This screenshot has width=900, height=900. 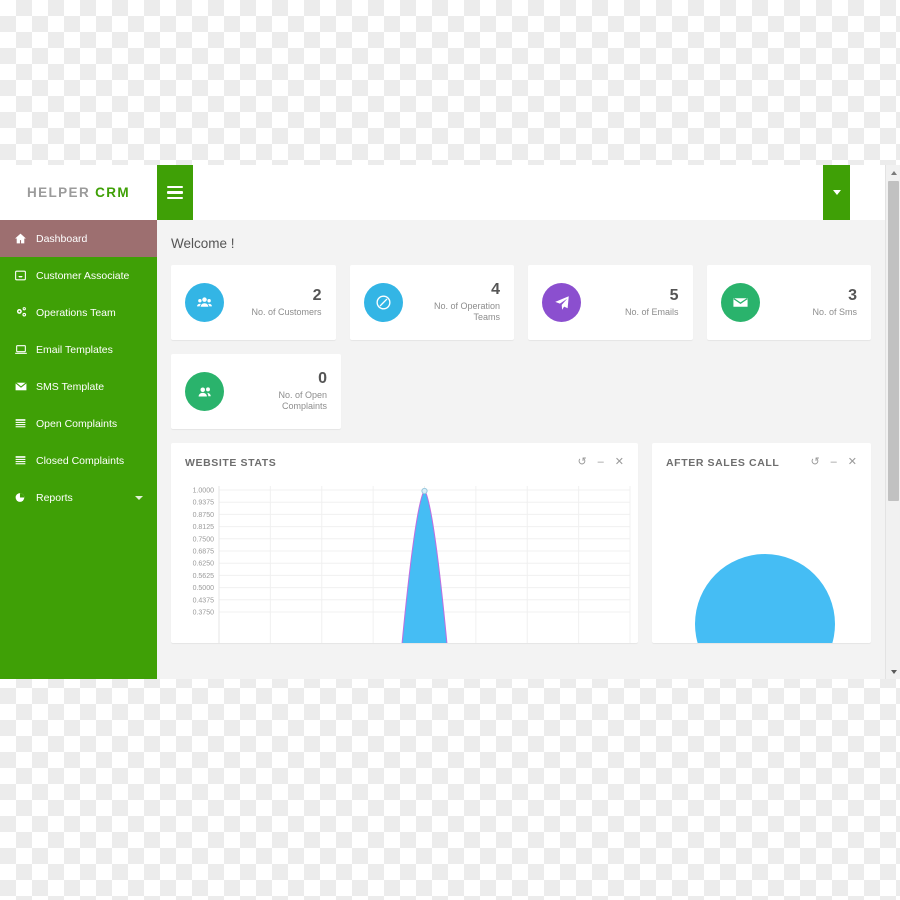 What do you see at coordinates (630, 302) in the screenshot?
I see `stat-text: 5 No. of Emails` at bounding box center [630, 302].